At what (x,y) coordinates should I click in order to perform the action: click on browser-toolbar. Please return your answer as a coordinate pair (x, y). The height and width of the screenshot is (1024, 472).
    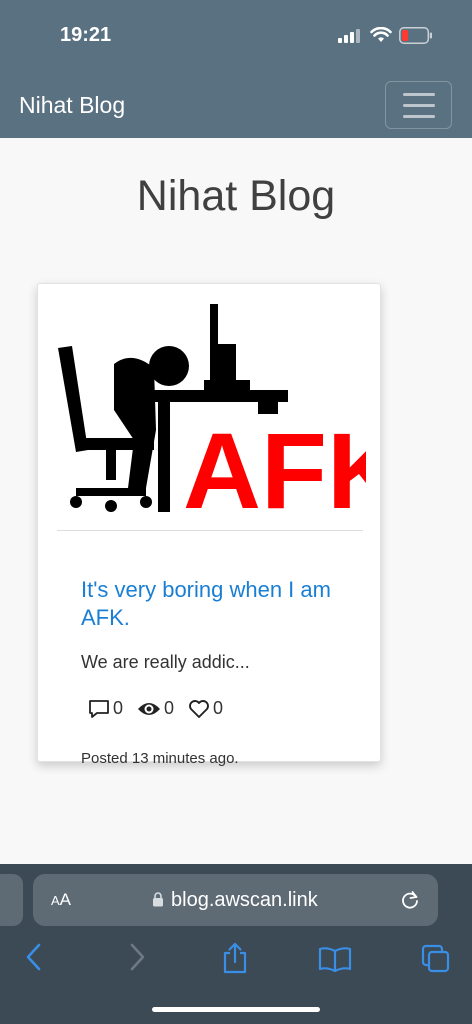
    Looking at the image, I should click on (236, 960).